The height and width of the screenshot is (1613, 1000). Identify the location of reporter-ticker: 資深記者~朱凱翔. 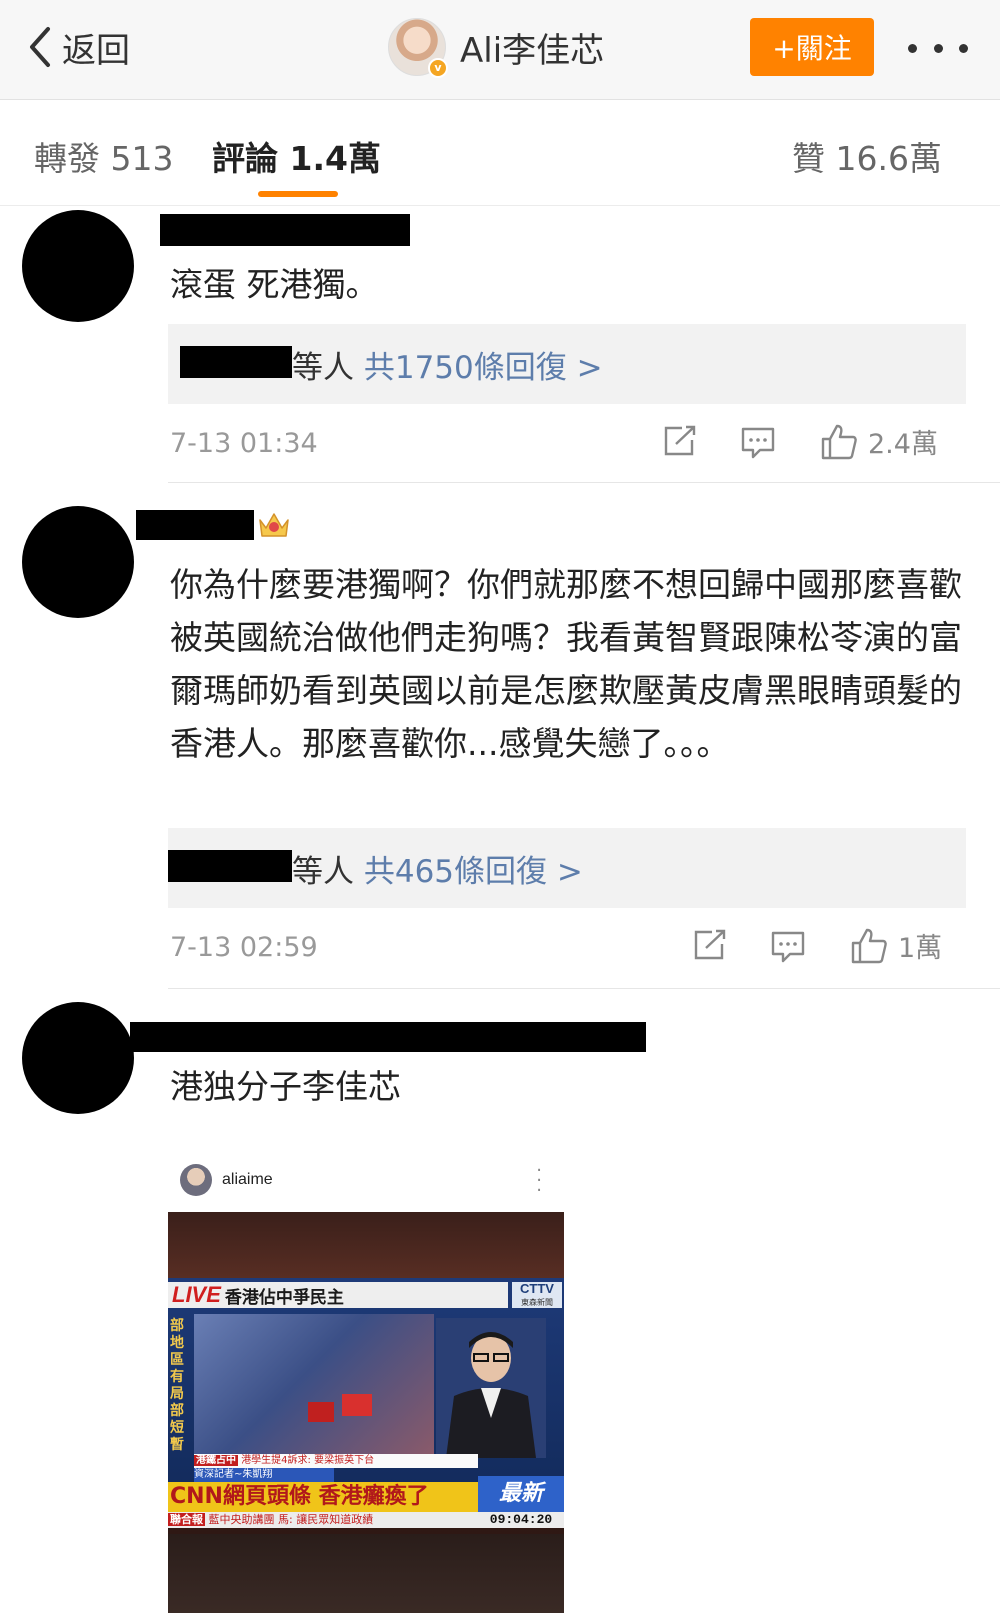
(264, 1475).